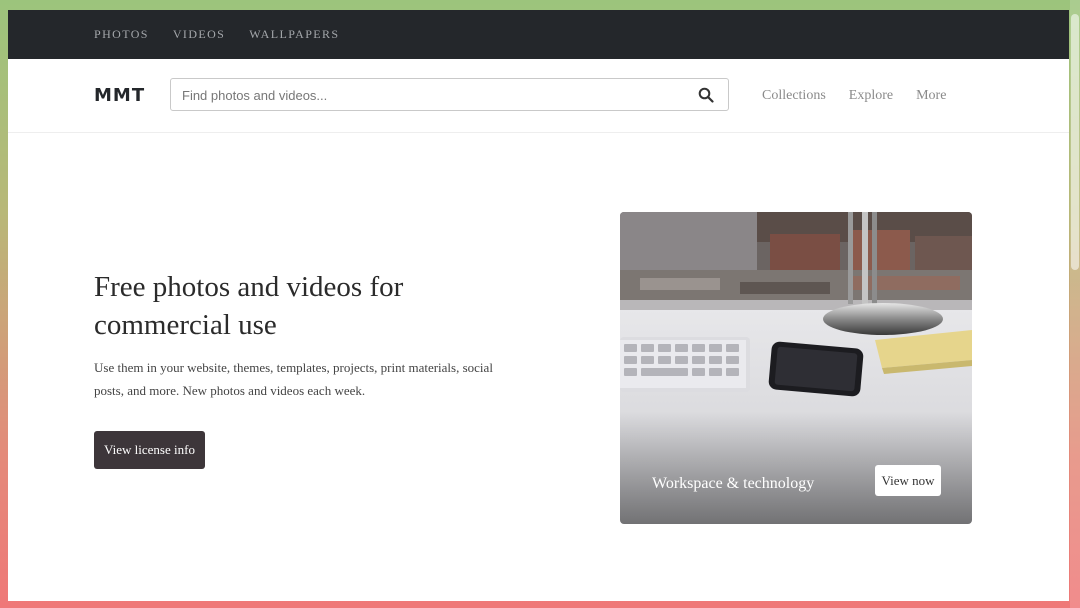 The image size is (1080, 608). What do you see at coordinates (706, 95) in the screenshot?
I see `search-icon` at bounding box center [706, 95].